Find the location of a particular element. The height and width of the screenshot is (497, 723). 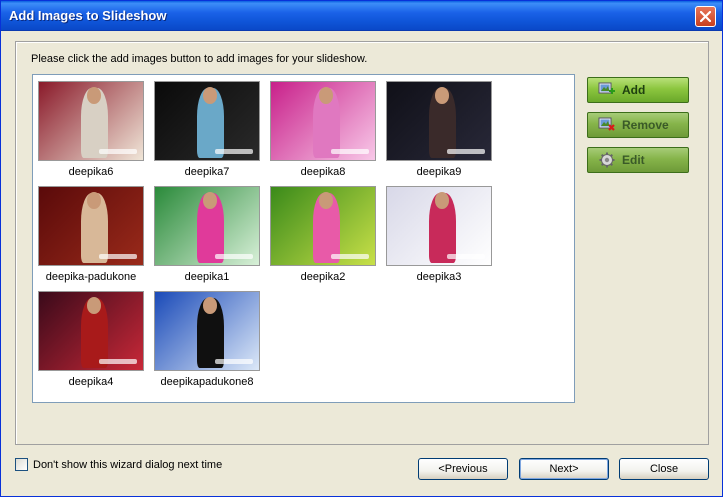

next-button: Next> is located at coordinates (564, 469).